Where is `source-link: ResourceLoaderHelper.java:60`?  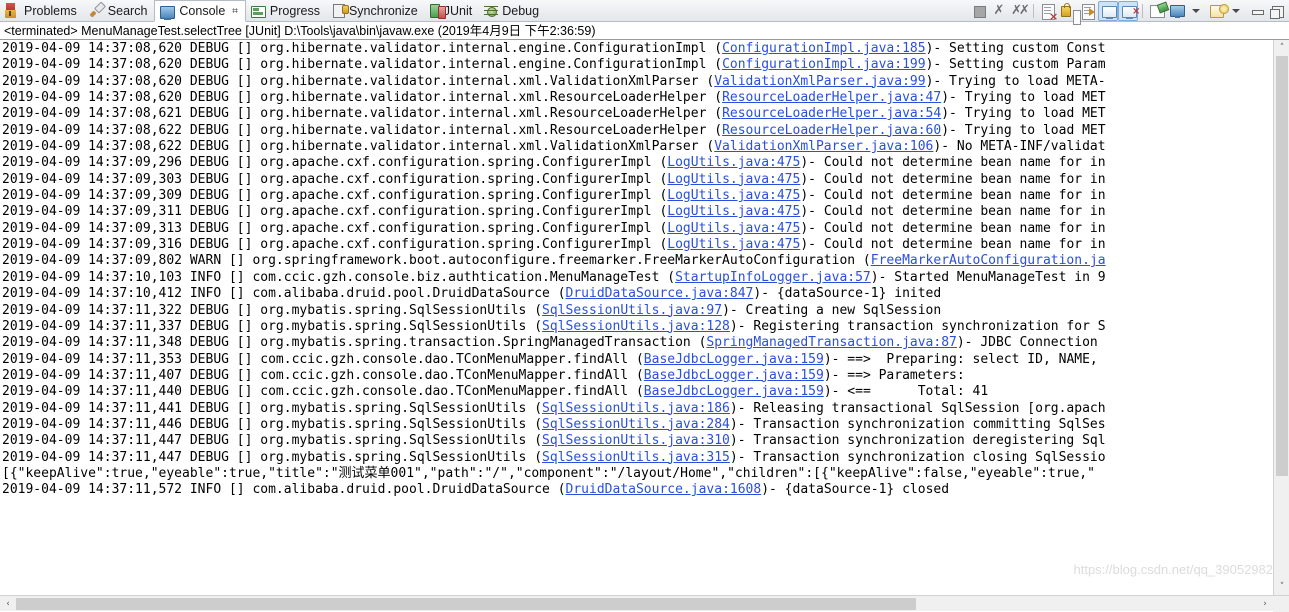 source-link: ResourceLoaderHelper.java:60 is located at coordinates (831, 130).